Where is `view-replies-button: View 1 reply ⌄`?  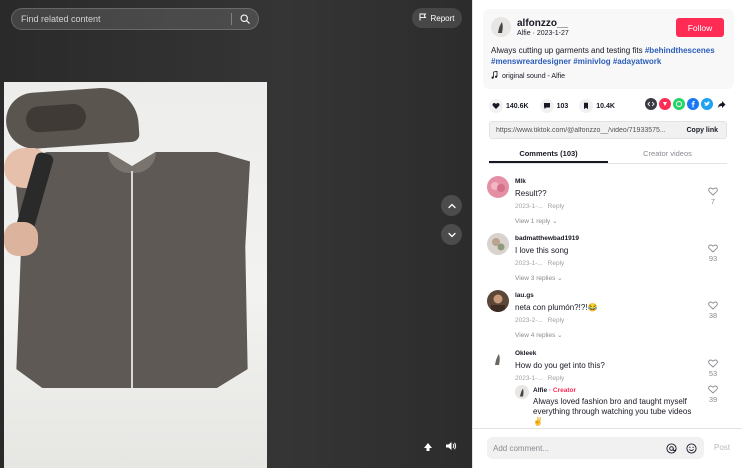 view-replies-button: View 1 reply ⌄ is located at coordinates (536, 221).